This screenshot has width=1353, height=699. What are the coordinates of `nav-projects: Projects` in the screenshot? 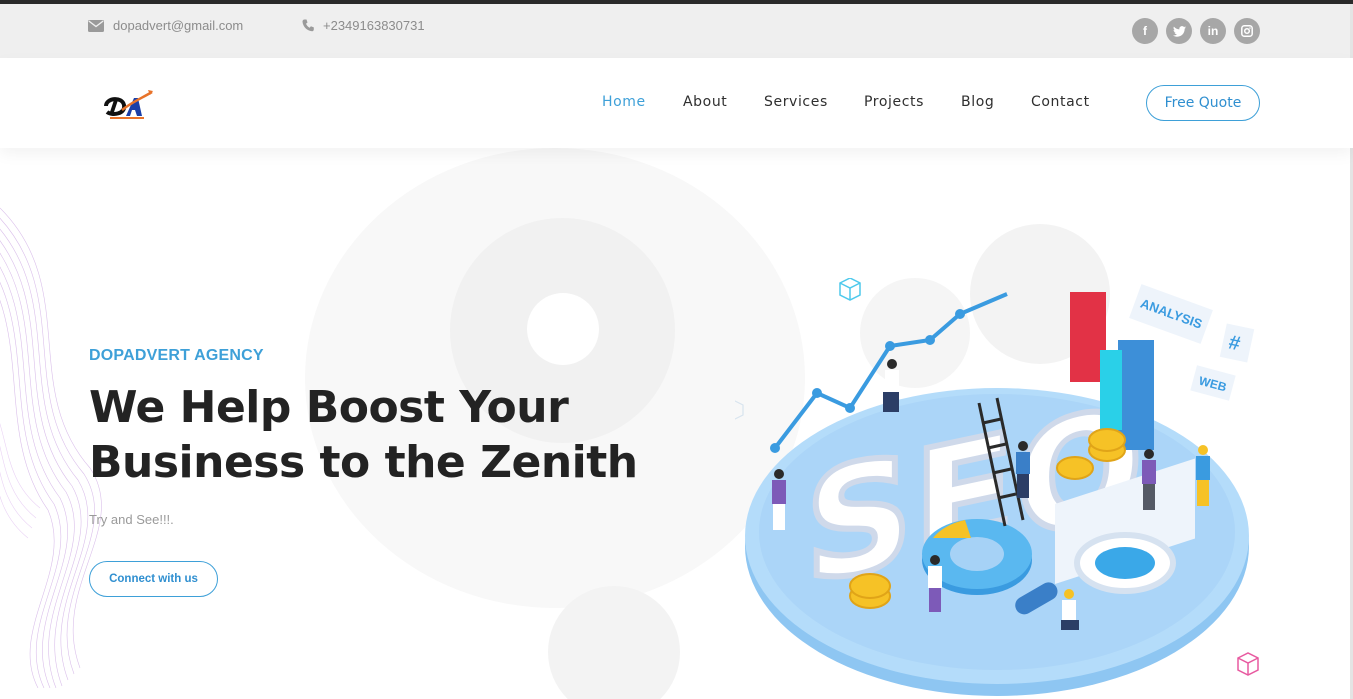 It's located at (894, 102).